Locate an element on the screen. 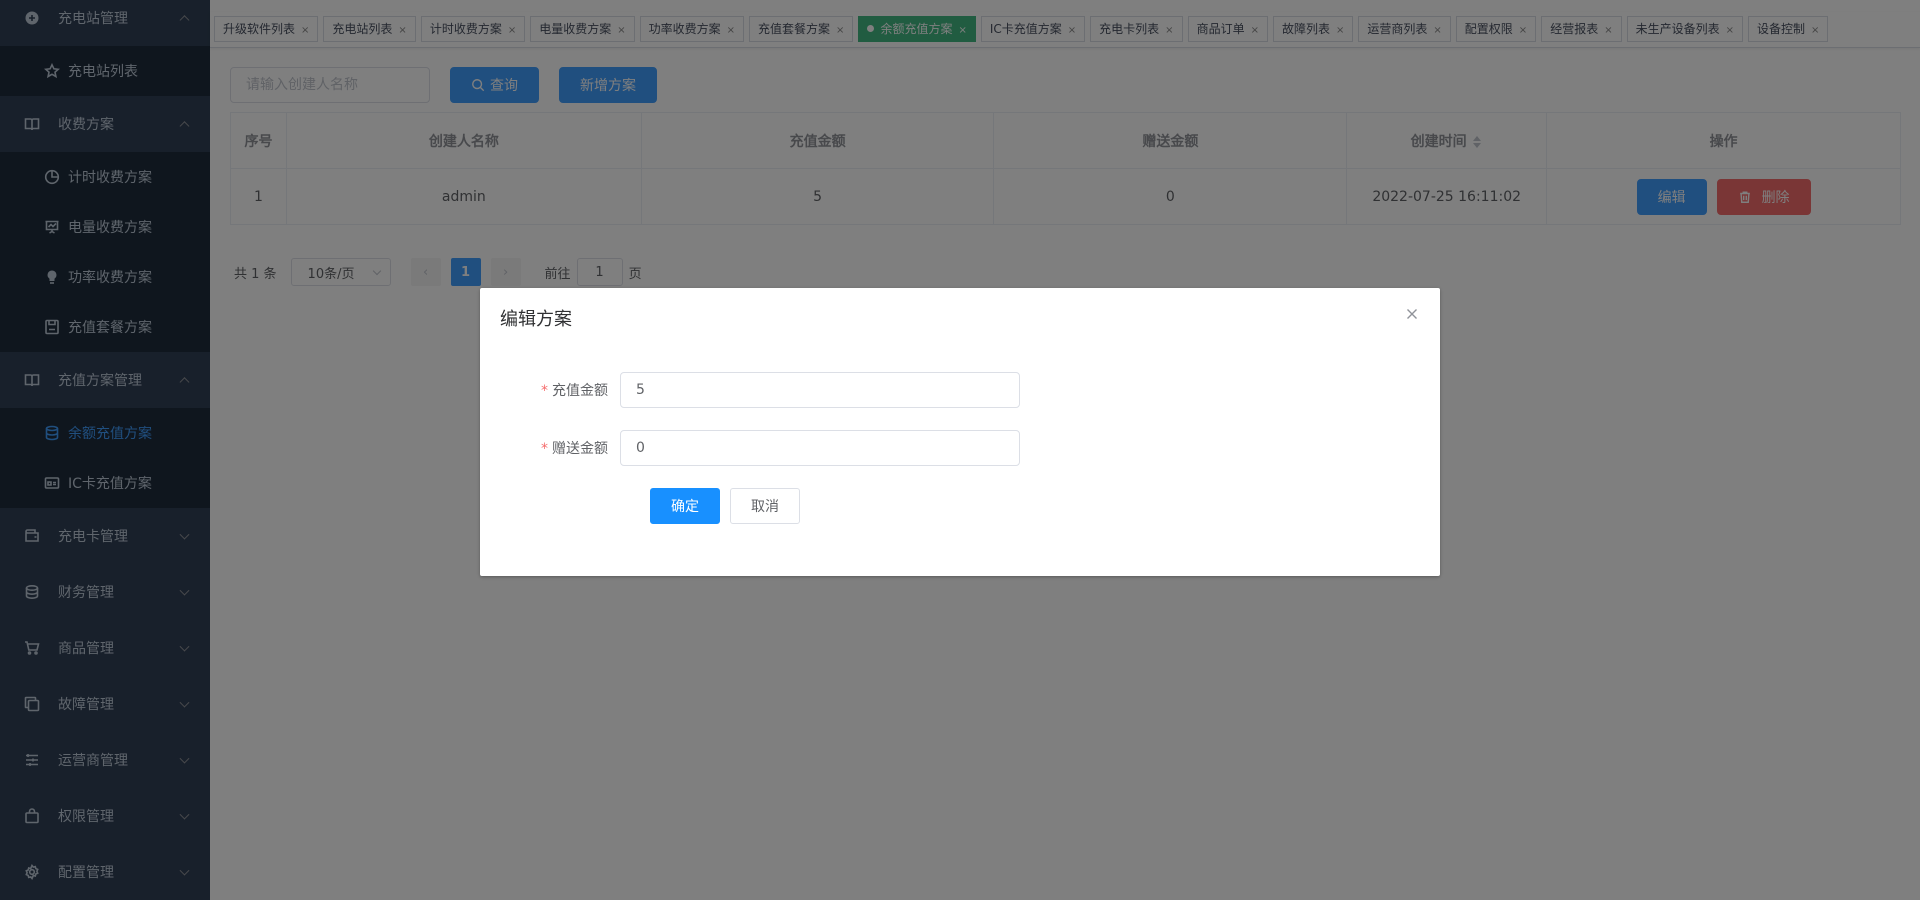 This screenshot has height=900, width=1920. close-icon is located at coordinates (1412, 314).